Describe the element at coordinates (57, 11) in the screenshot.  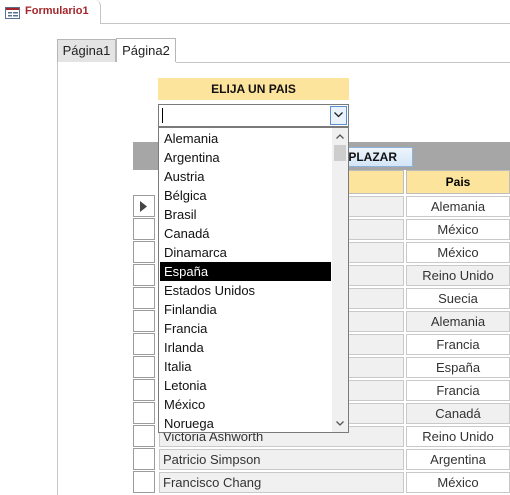
I see `document-tab-title: Formulario1` at that location.